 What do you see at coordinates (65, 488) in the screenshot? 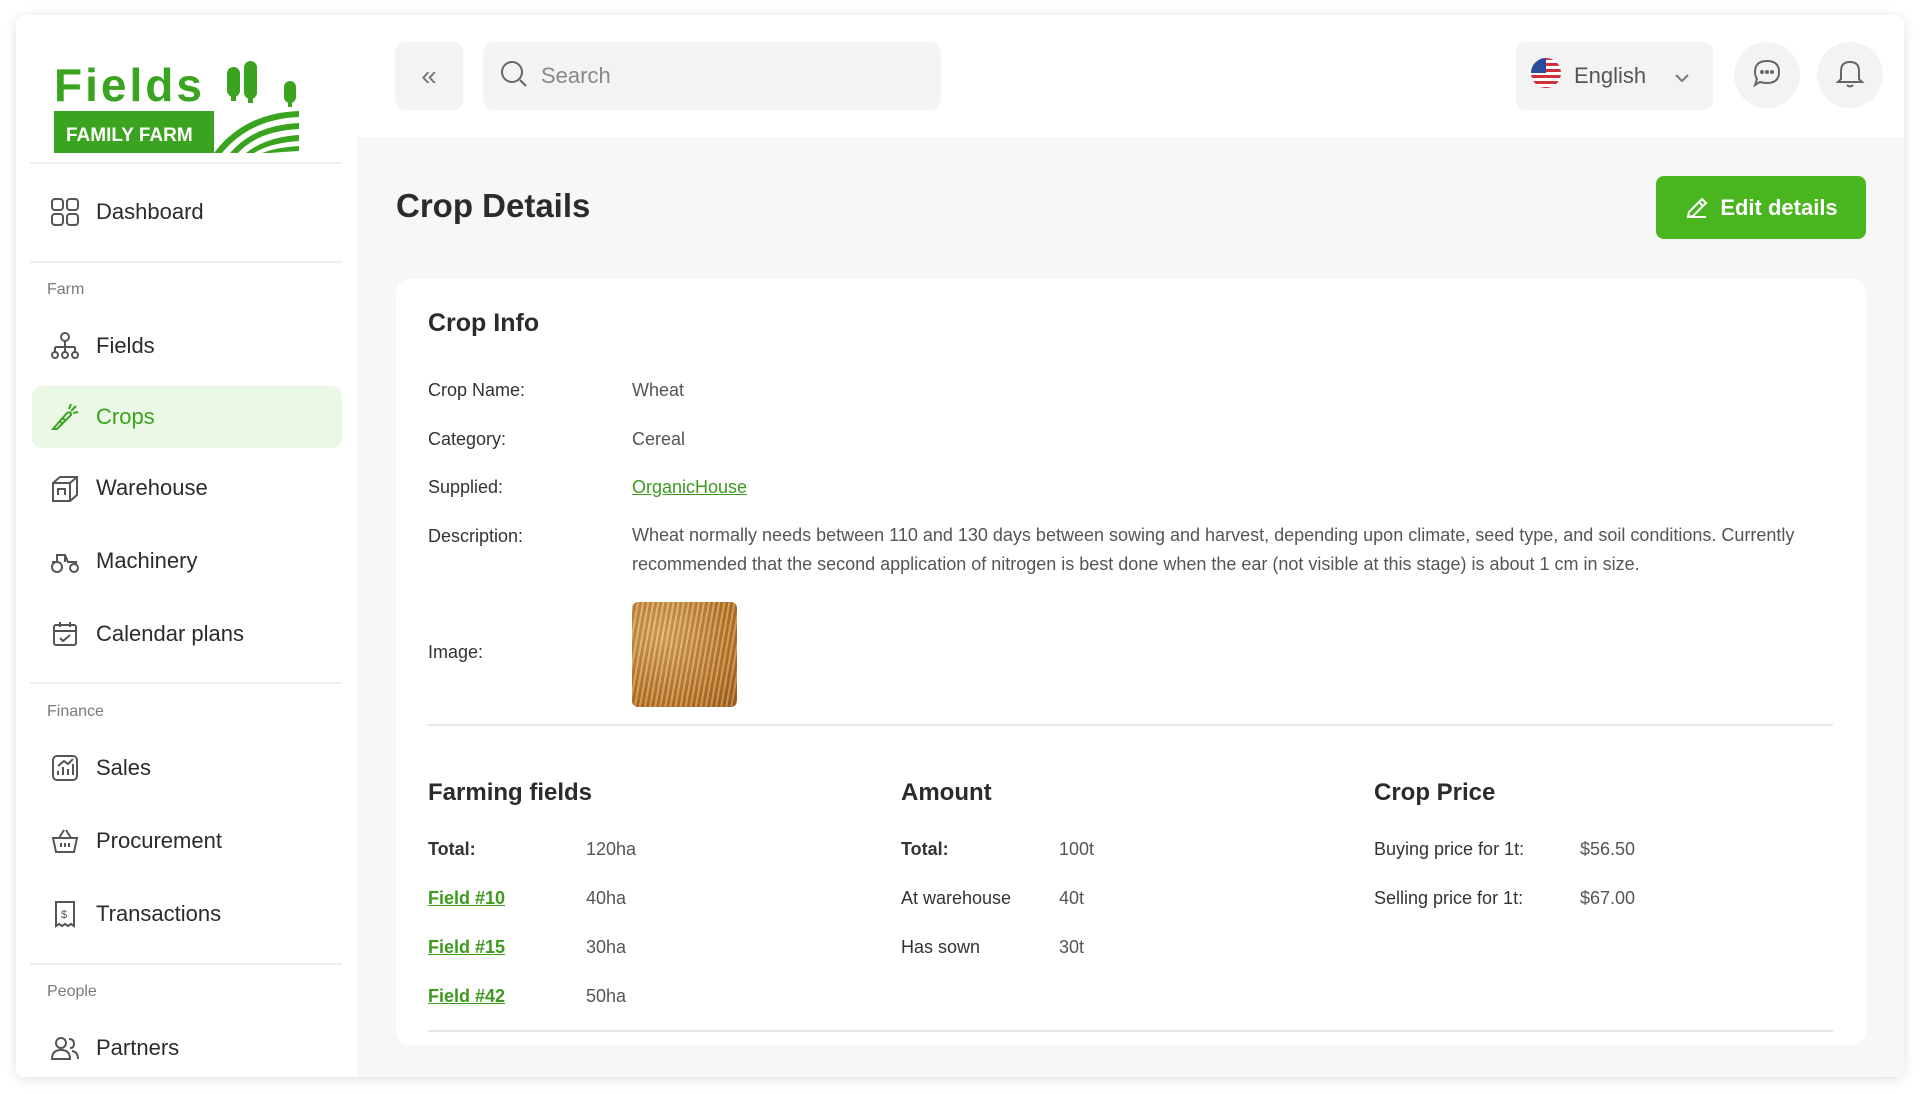
I see `warehouse-icon` at bounding box center [65, 488].